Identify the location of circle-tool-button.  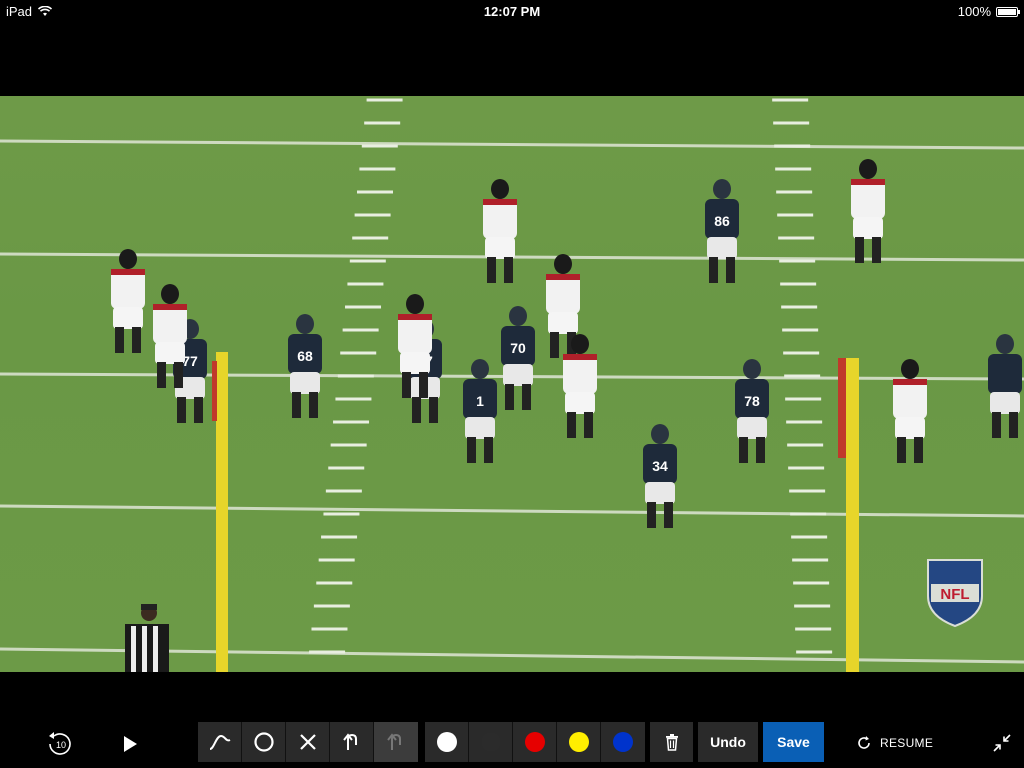
(264, 742).